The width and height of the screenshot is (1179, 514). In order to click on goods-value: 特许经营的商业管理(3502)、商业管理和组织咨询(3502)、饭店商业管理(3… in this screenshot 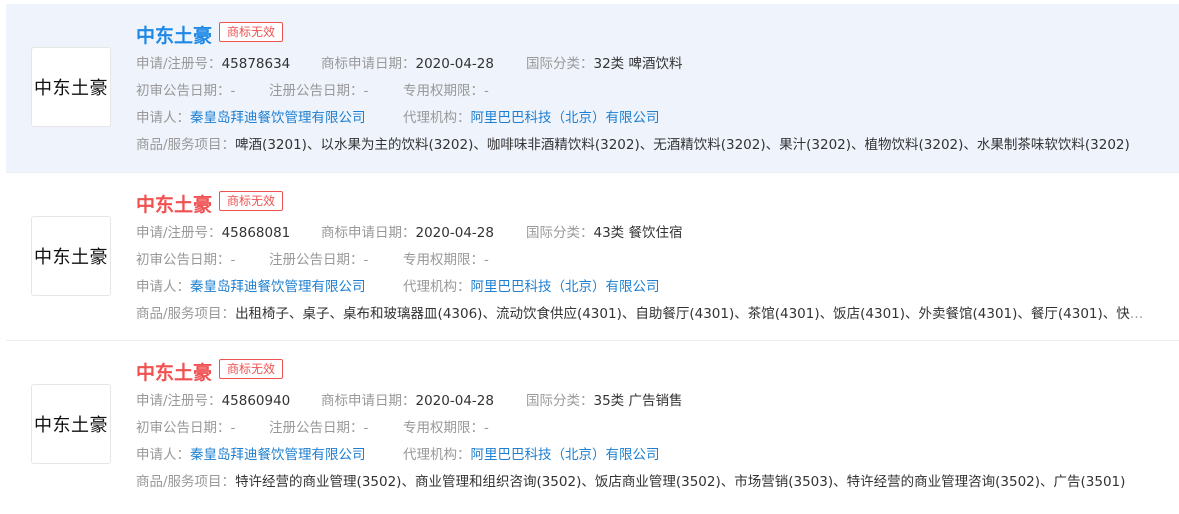, I will do `click(680, 482)`.